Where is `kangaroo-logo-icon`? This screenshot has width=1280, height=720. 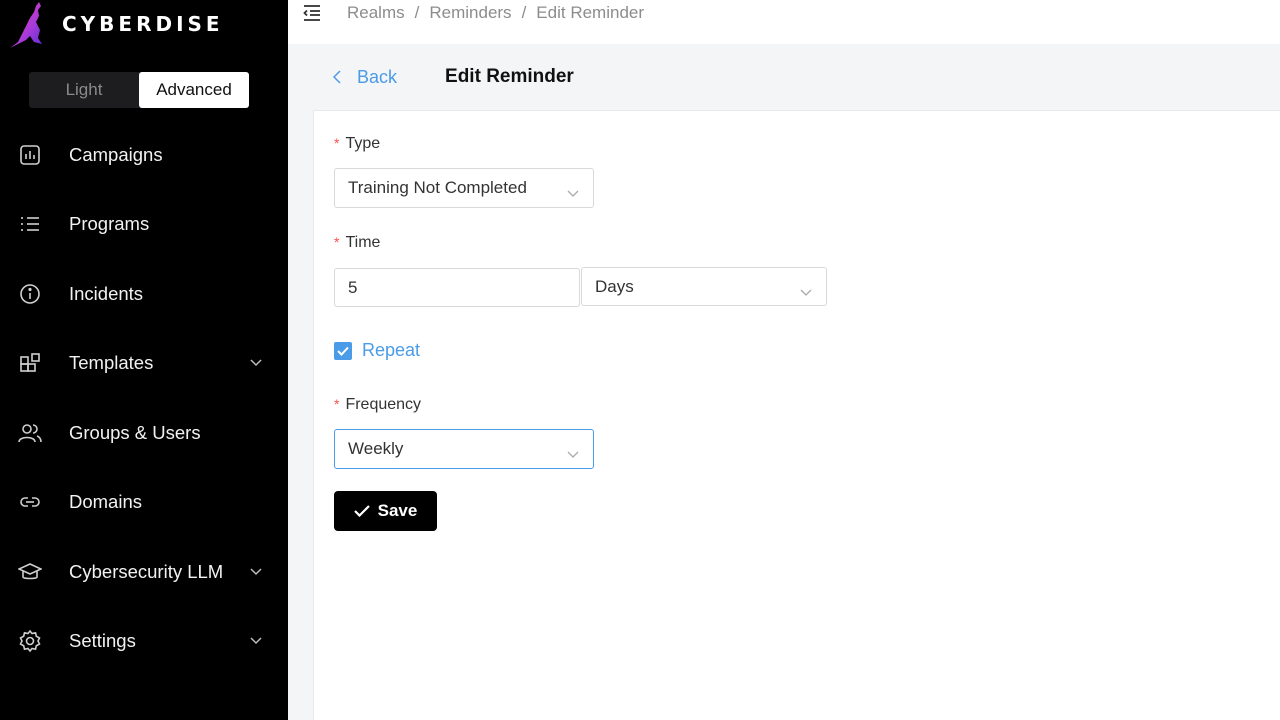 kangaroo-logo-icon is located at coordinates (28, 25).